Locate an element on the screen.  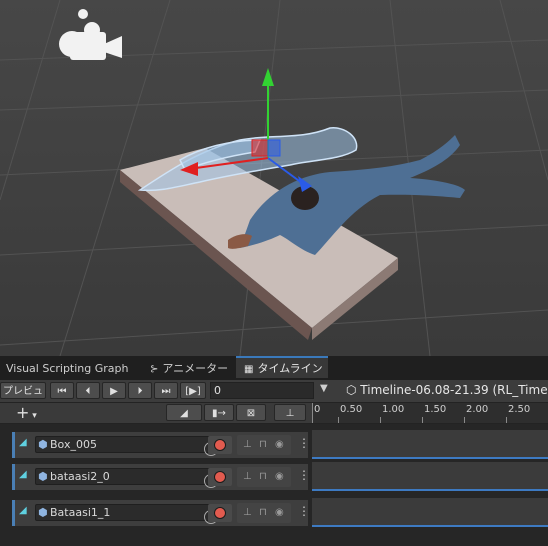
snap-icon: ◢ is located at coordinates (184, 412).